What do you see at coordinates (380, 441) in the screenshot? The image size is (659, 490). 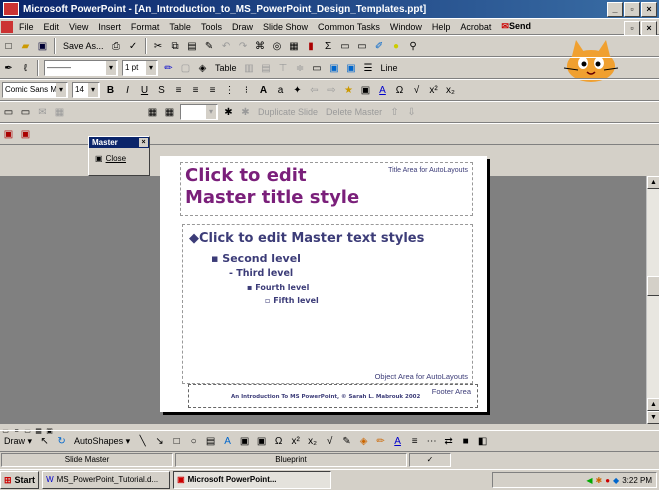 I see `line-color-draw-icon: ✏` at bounding box center [380, 441].